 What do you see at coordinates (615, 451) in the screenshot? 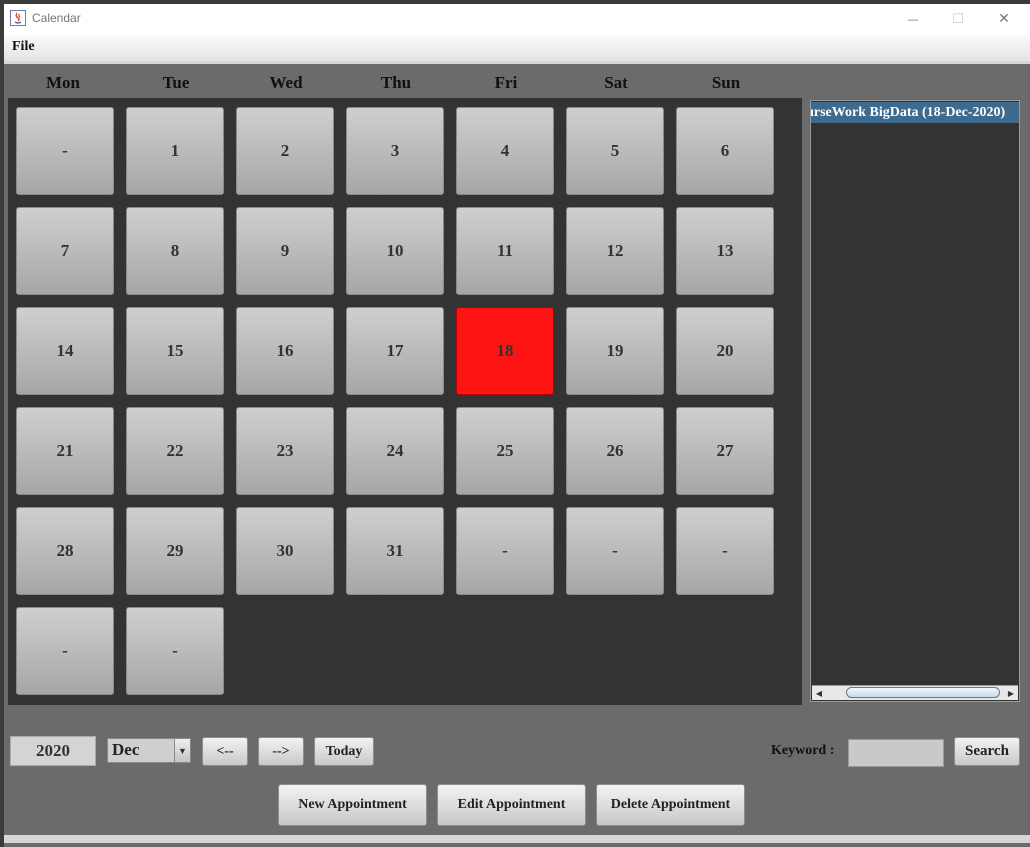
I see `day-cell: 26` at bounding box center [615, 451].